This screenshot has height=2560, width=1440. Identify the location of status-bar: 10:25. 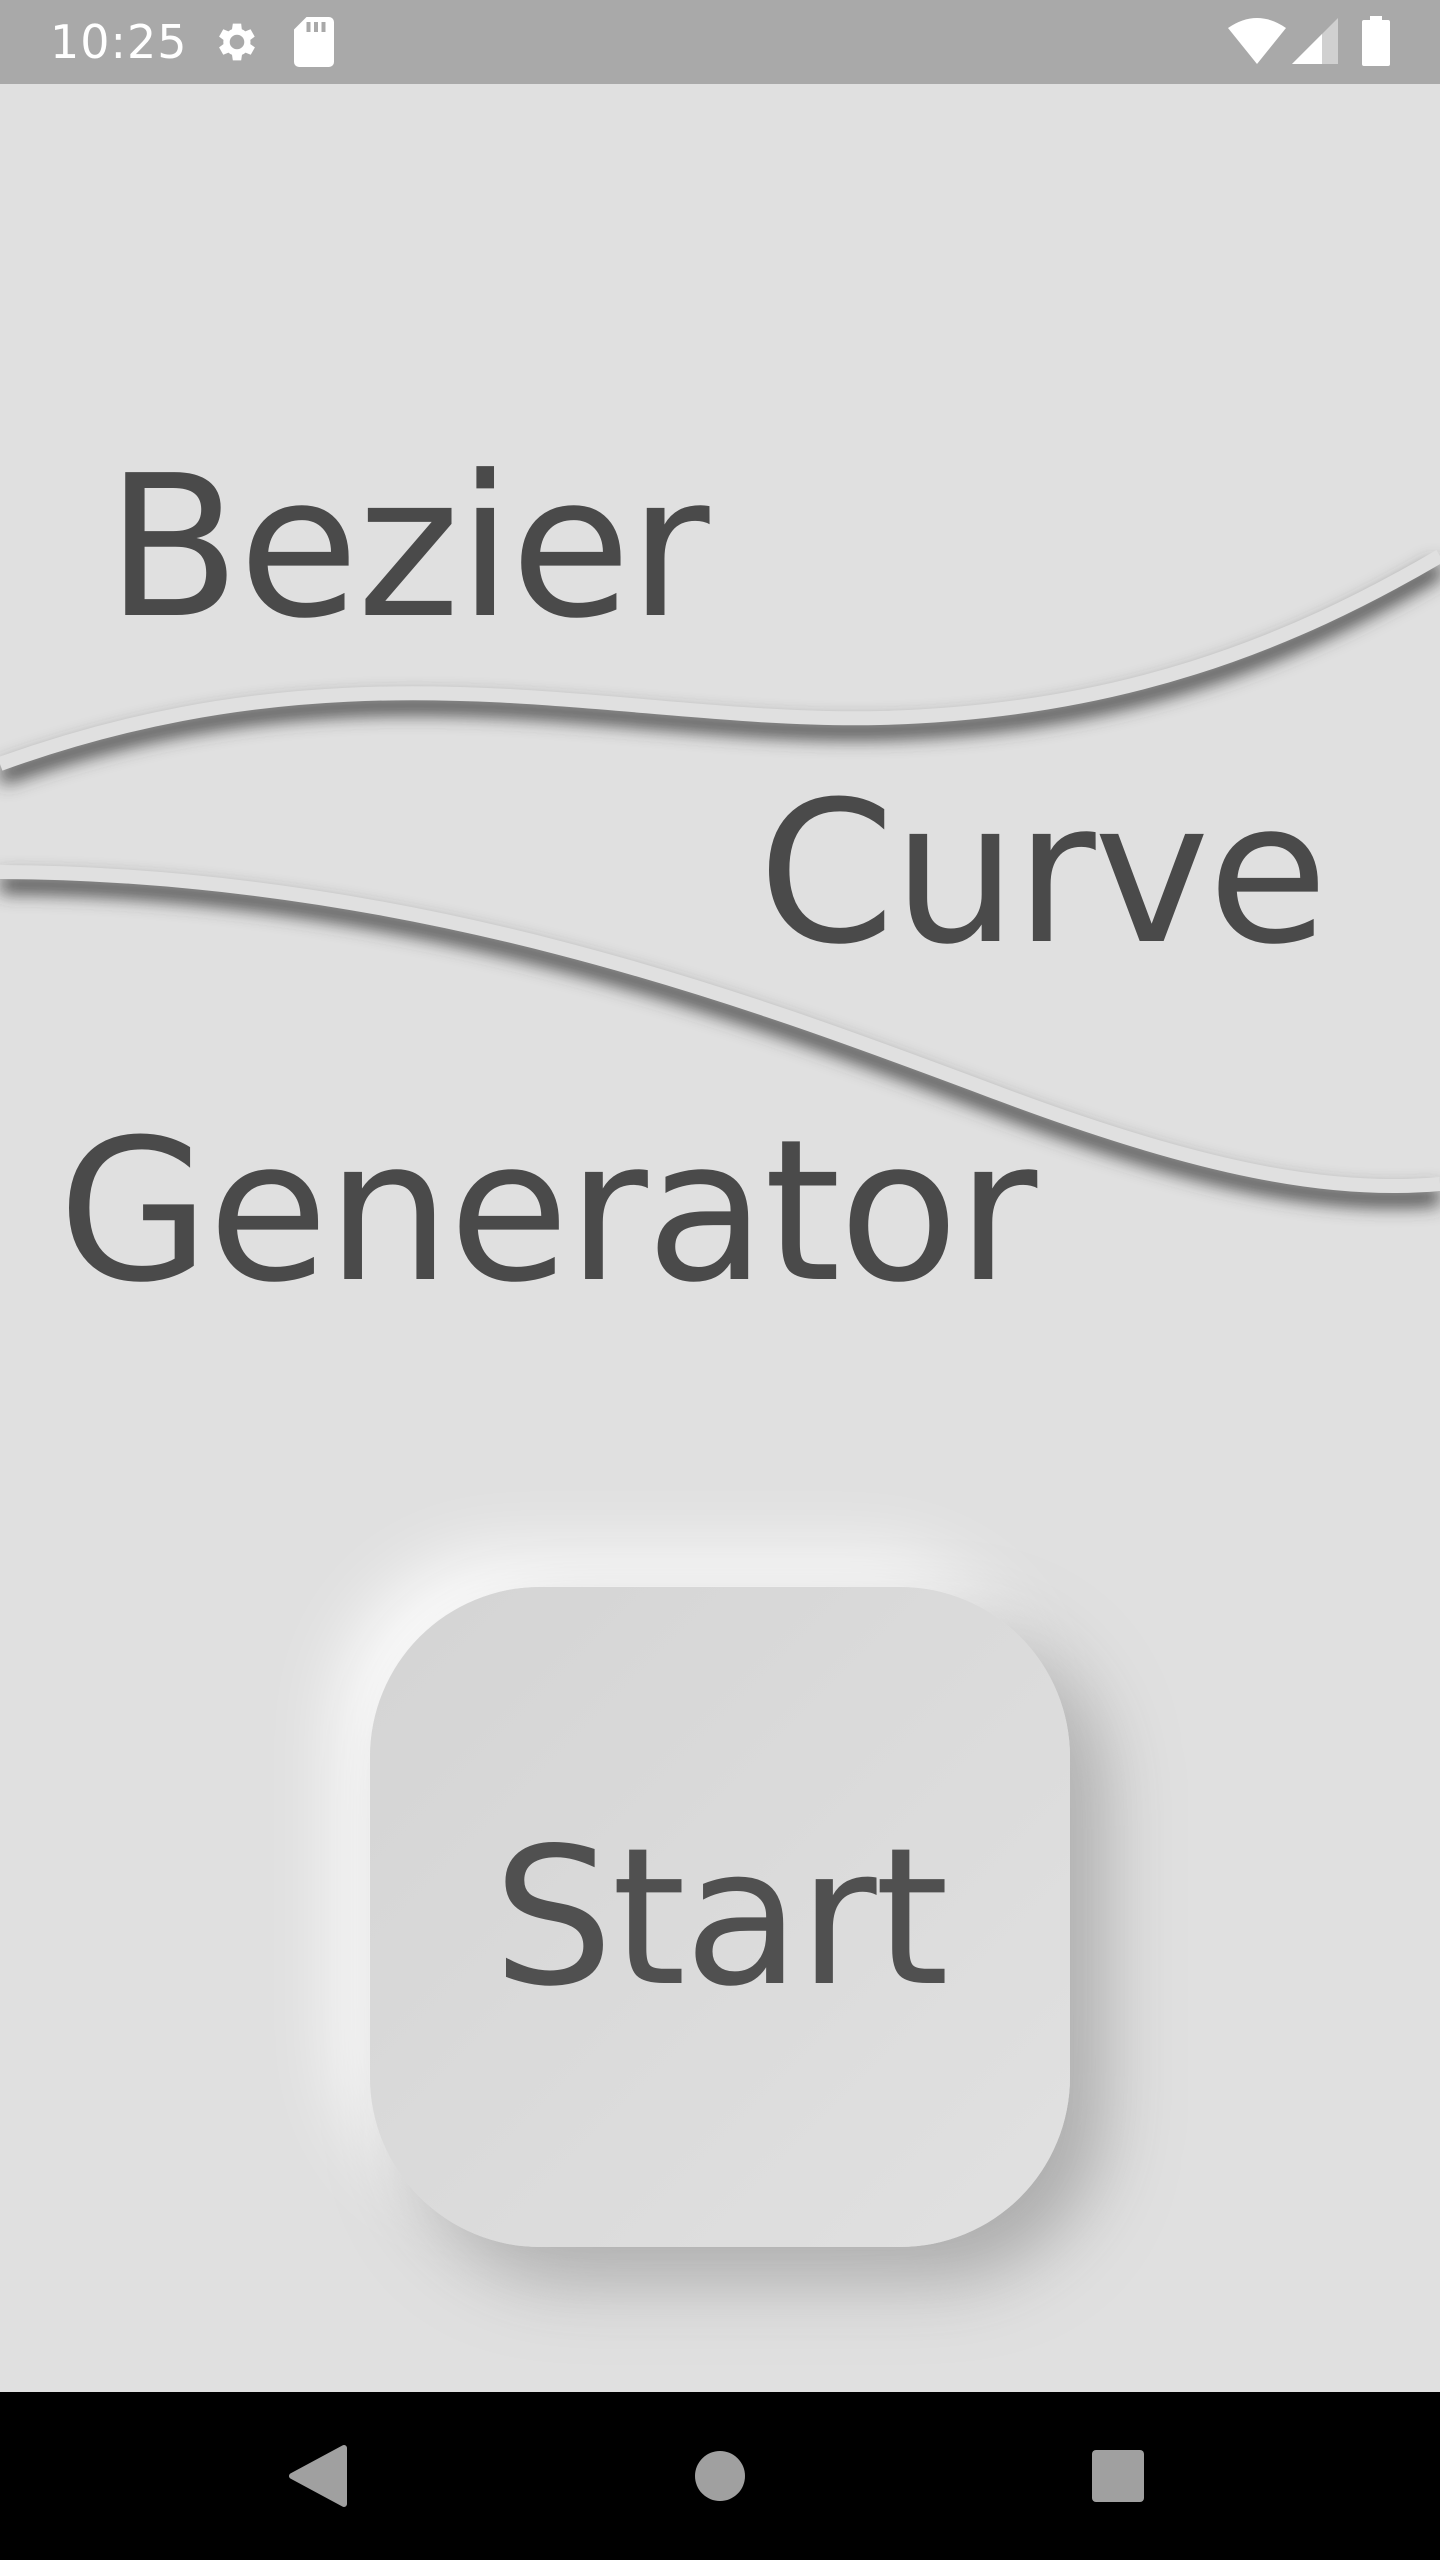
(720, 42).